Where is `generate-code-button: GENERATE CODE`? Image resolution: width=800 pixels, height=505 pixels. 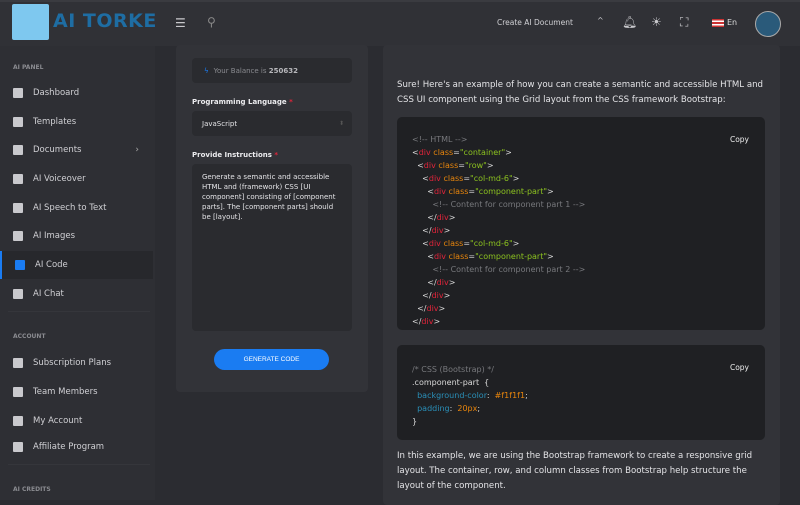
generate-code-button: GENERATE CODE is located at coordinates (271, 359).